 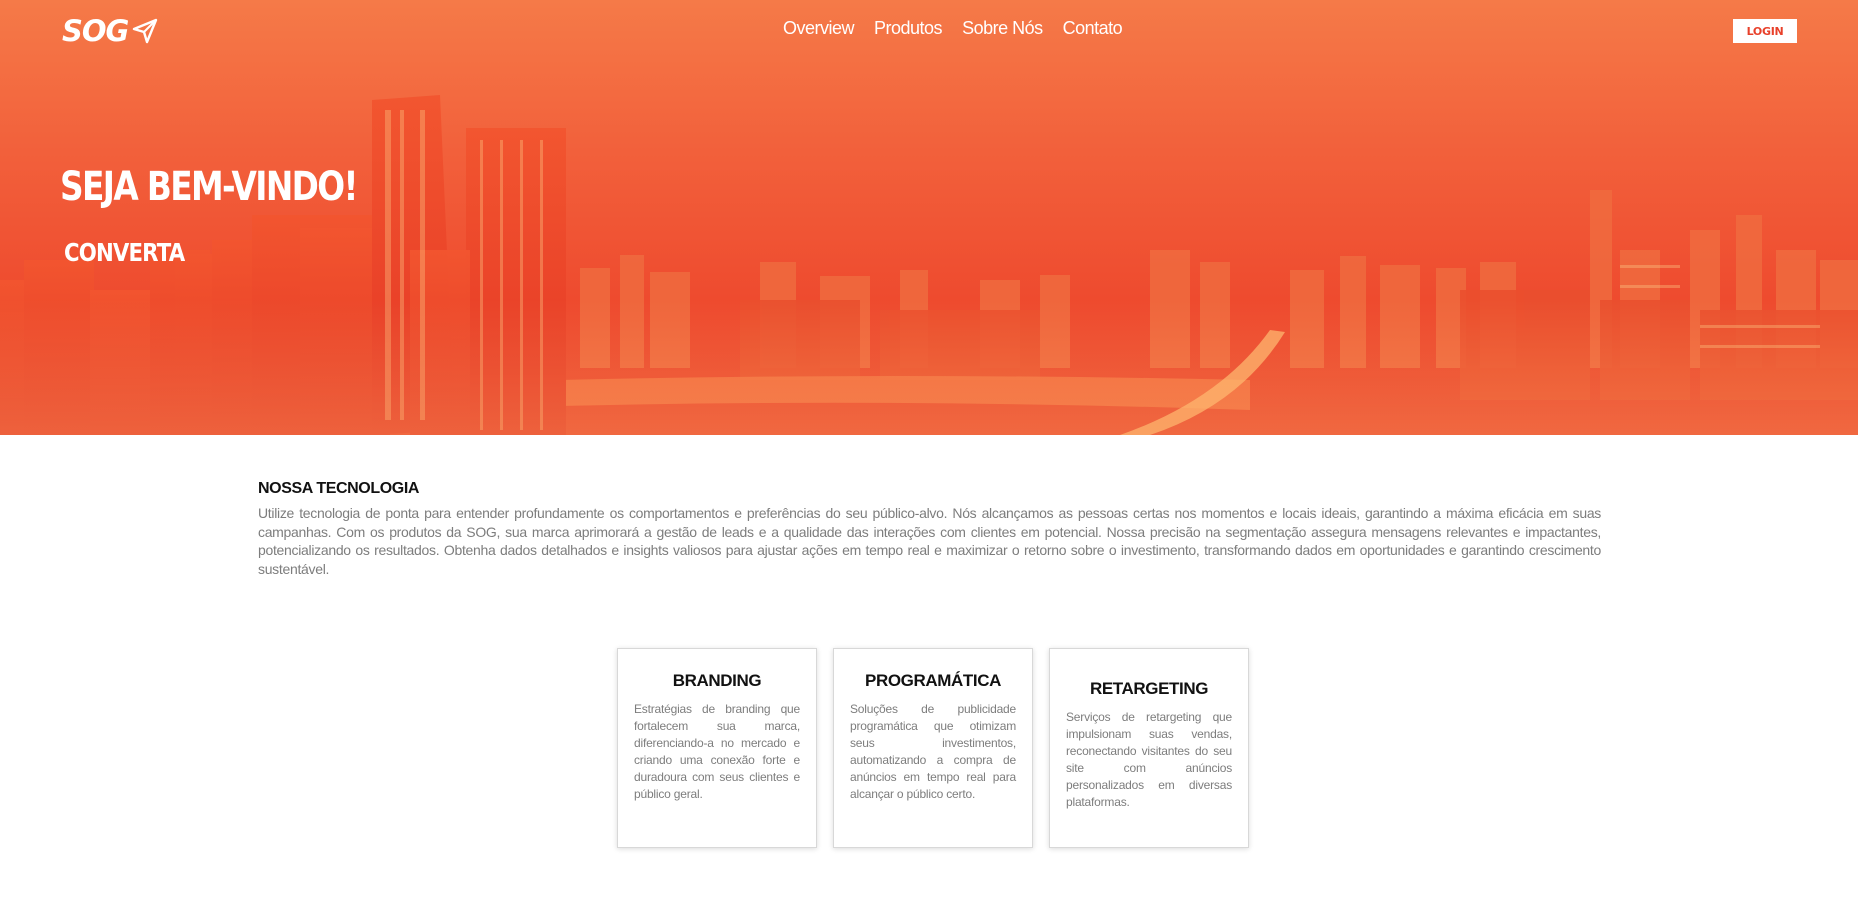 What do you see at coordinates (933, 680) in the screenshot?
I see `card-title: PROGRAMÁTICA` at bounding box center [933, 680].